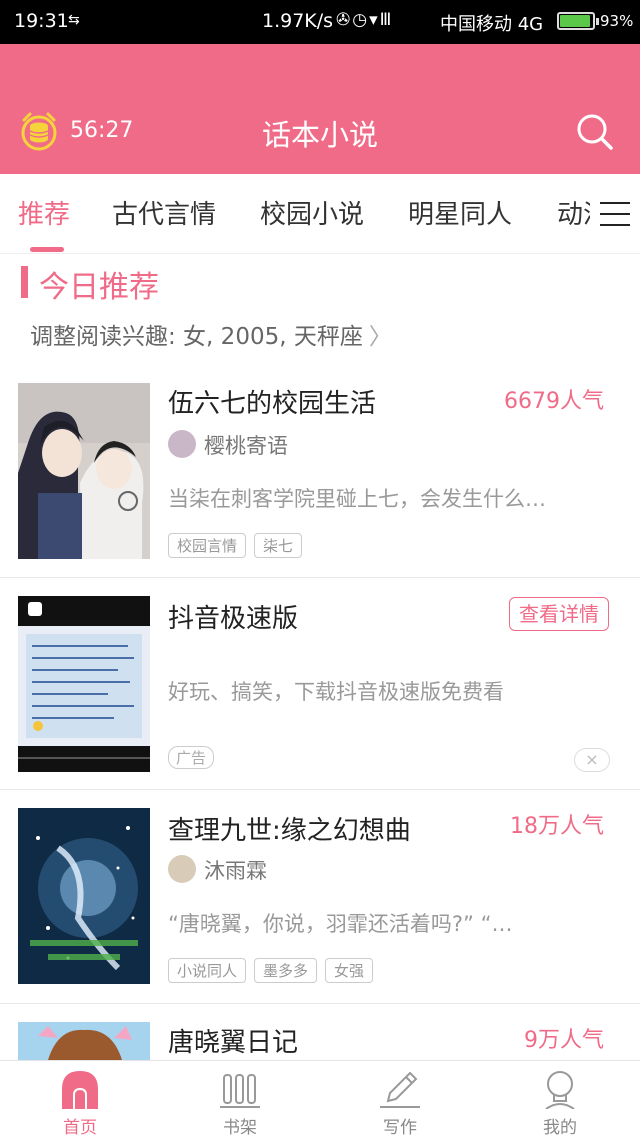 This screenshot has width=640, height=1138. I want to click on chevron-right-icon: 〉, so click(380, 337).